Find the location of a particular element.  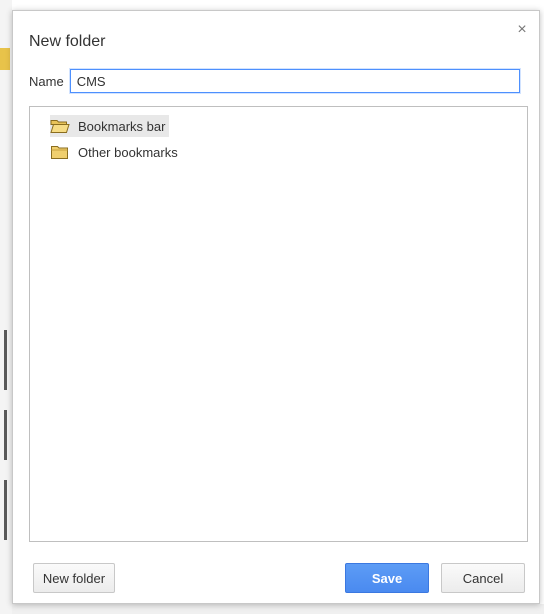

background-app-bottom is located at coordinates (278, 609).